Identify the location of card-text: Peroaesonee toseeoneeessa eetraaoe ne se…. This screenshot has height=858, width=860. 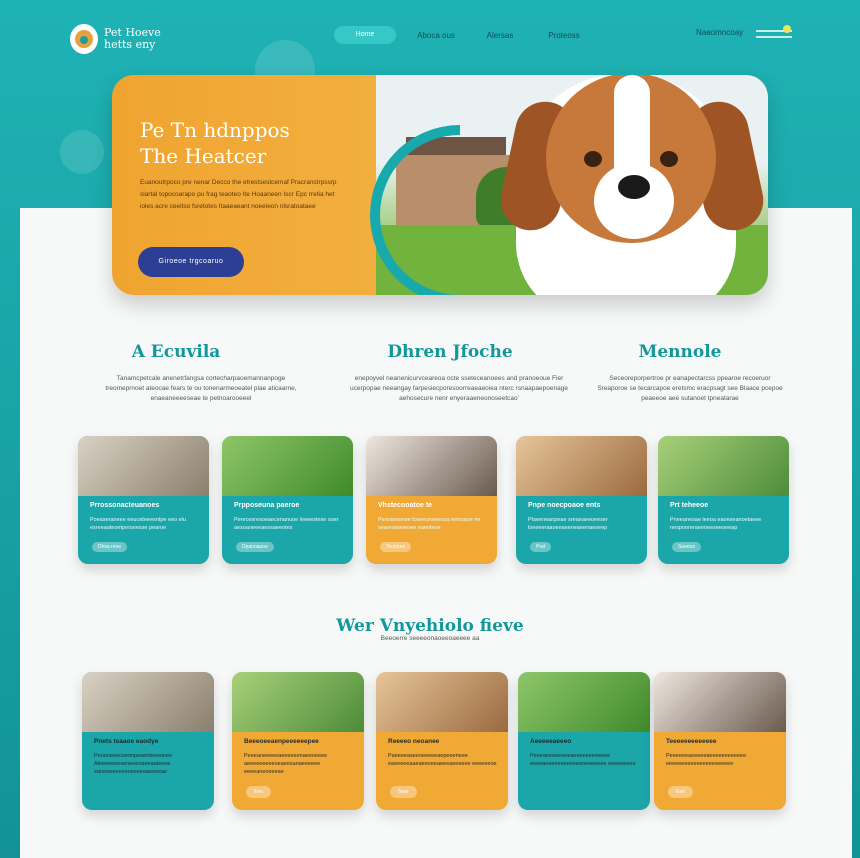
(429, 524).